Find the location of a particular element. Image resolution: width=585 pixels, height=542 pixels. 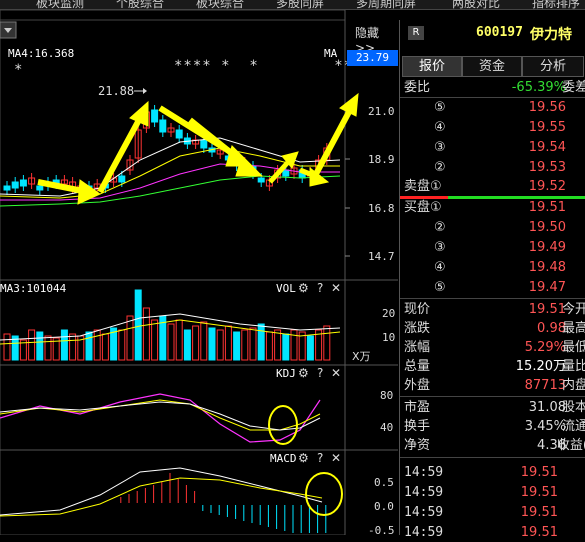

vol-tick: 10 is located at coordinates (389, 337).